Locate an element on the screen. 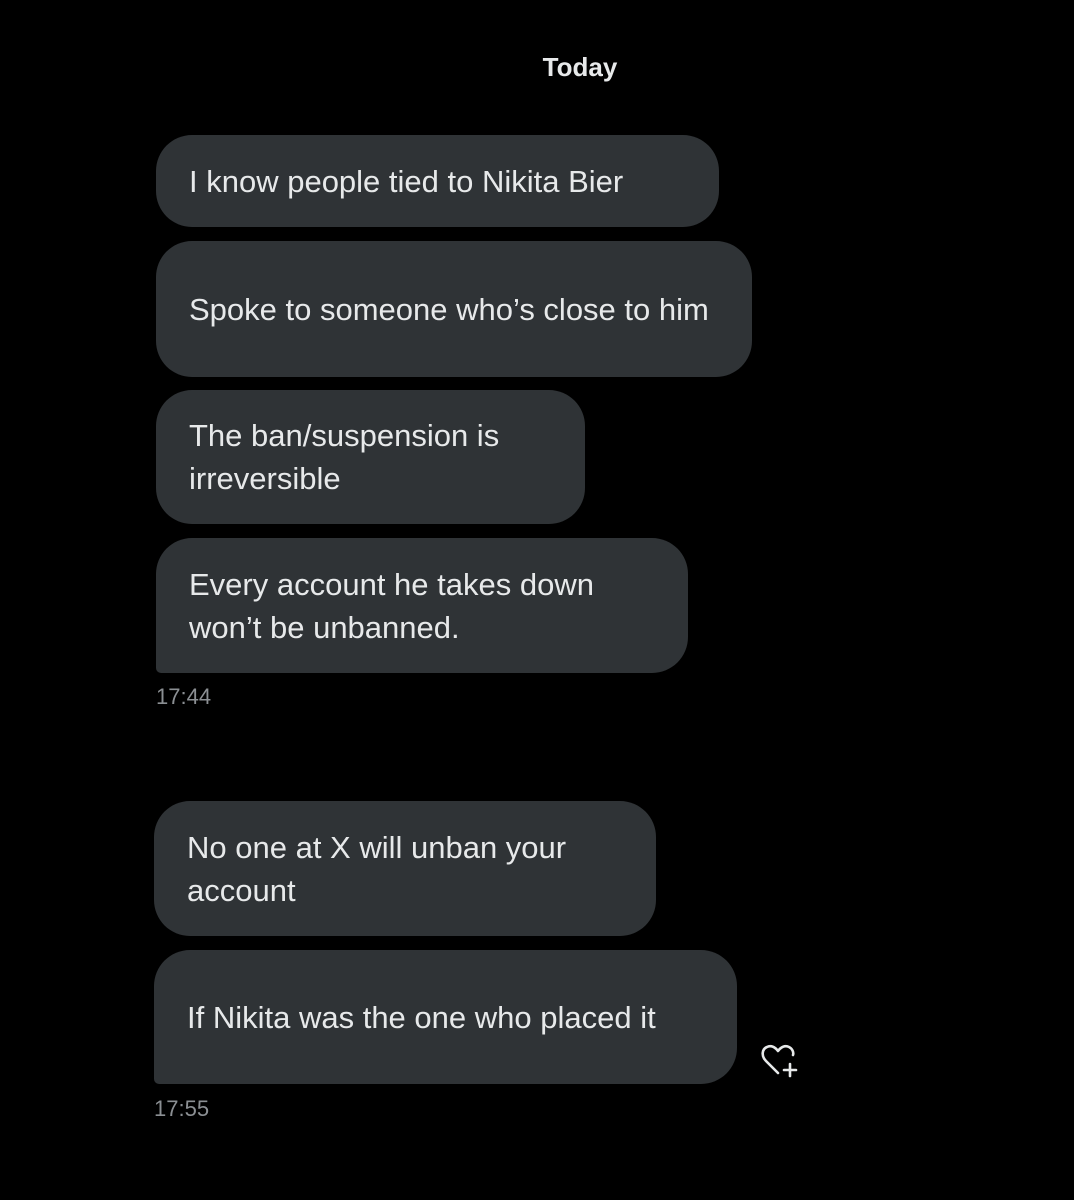  message-timestamp: 17:44 is located at coordinates (184, 696).